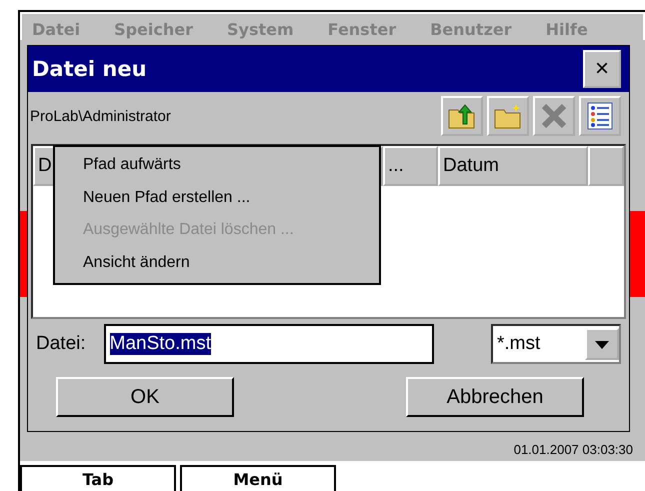  I want to click on dialog-title: Datei neu, so click(89, 69).